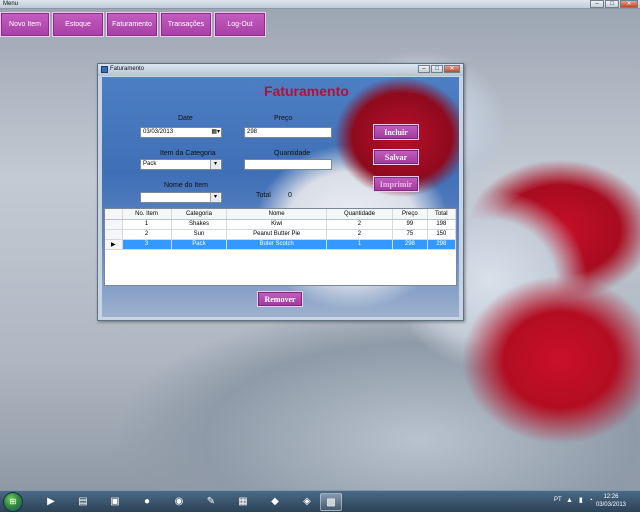 This screenshot has width=640, height=512. I want to click on faturamento-close-button: ✕, so click(452, 69).